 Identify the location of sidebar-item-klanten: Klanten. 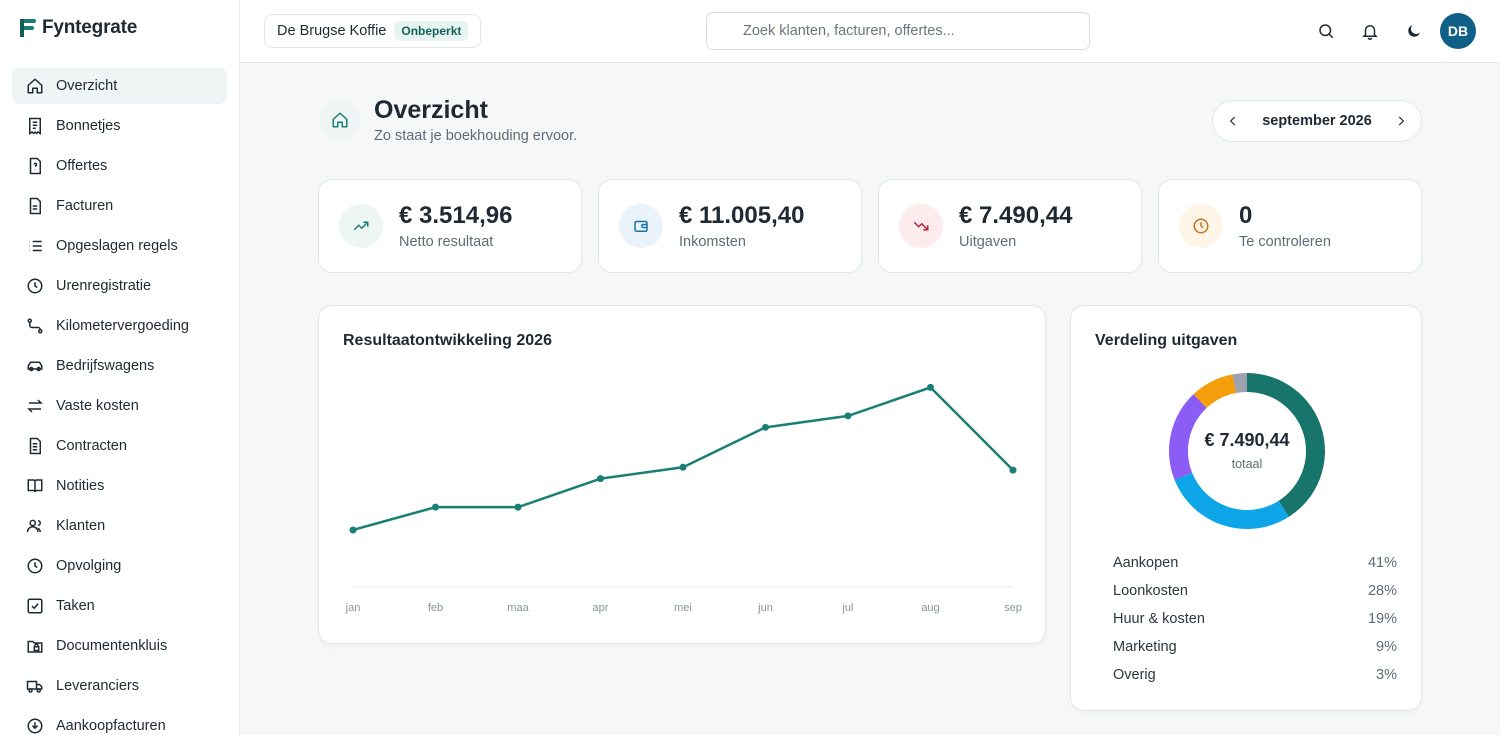
(119, 526).